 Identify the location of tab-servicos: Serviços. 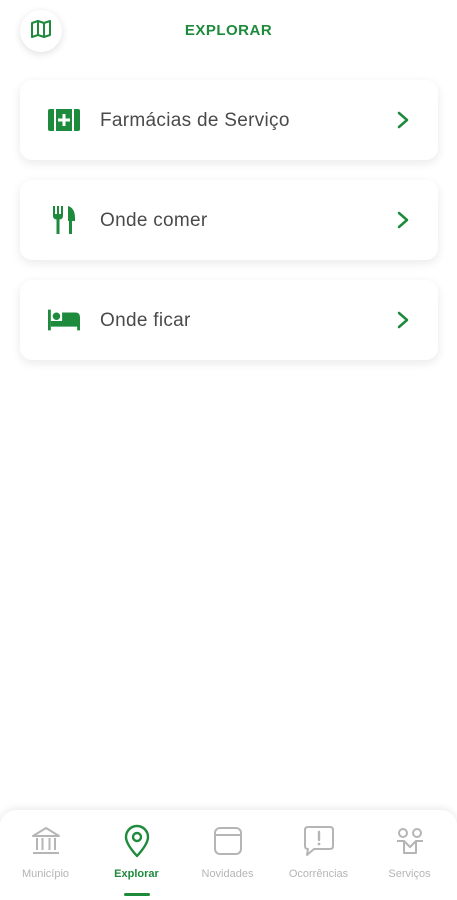
(409, 855).